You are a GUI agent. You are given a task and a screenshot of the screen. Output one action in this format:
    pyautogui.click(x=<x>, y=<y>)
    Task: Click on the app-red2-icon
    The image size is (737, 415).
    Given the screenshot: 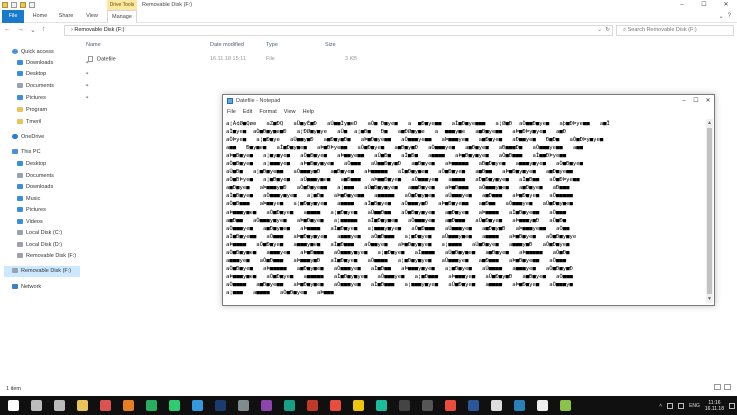 What is the action you would take?
    pyautogui.click(x=335, y=405)
    